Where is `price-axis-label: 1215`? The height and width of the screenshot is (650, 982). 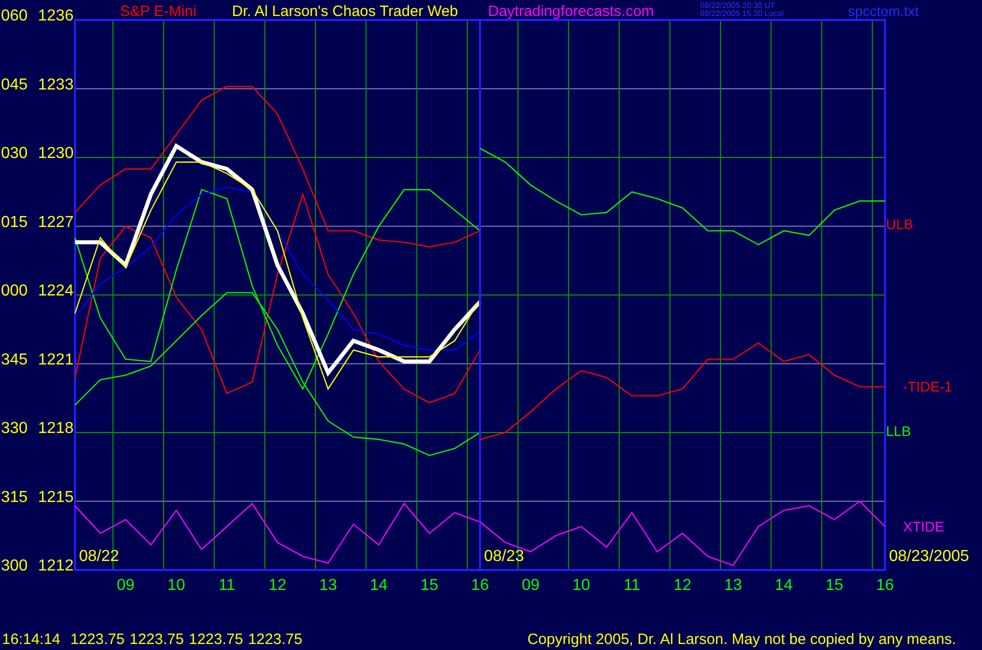
price-axis-label: 1215 is located at coordinates (56, 497).